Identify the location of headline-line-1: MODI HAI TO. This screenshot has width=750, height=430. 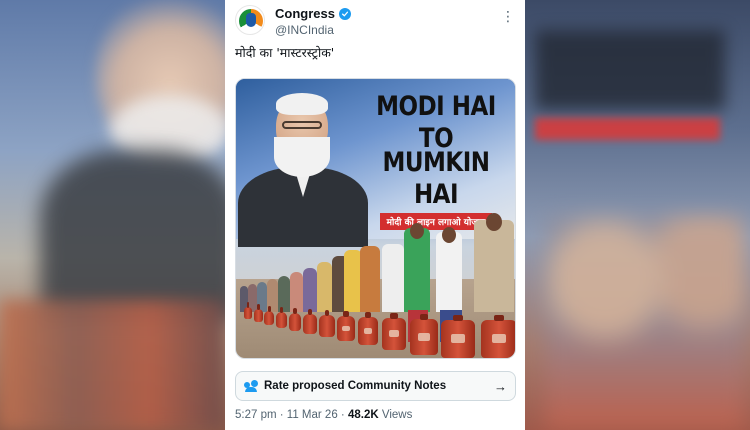
(436, 123).